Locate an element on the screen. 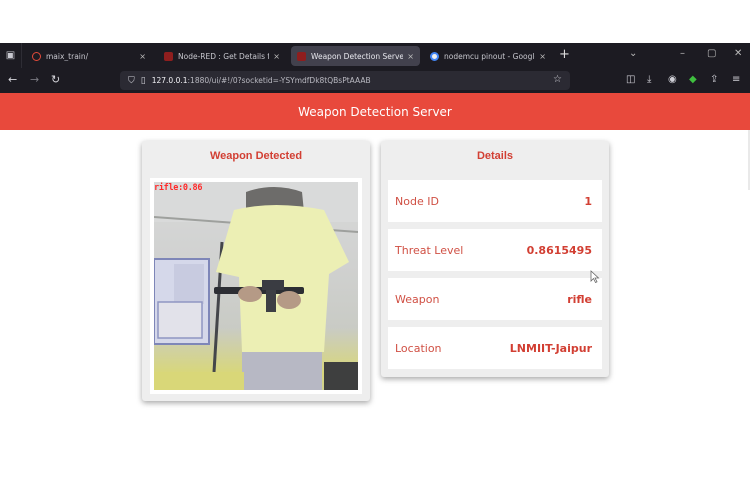 This screenshot has height=500, width=750. menu-icon: ≡ is located at coordinates (736, 79).